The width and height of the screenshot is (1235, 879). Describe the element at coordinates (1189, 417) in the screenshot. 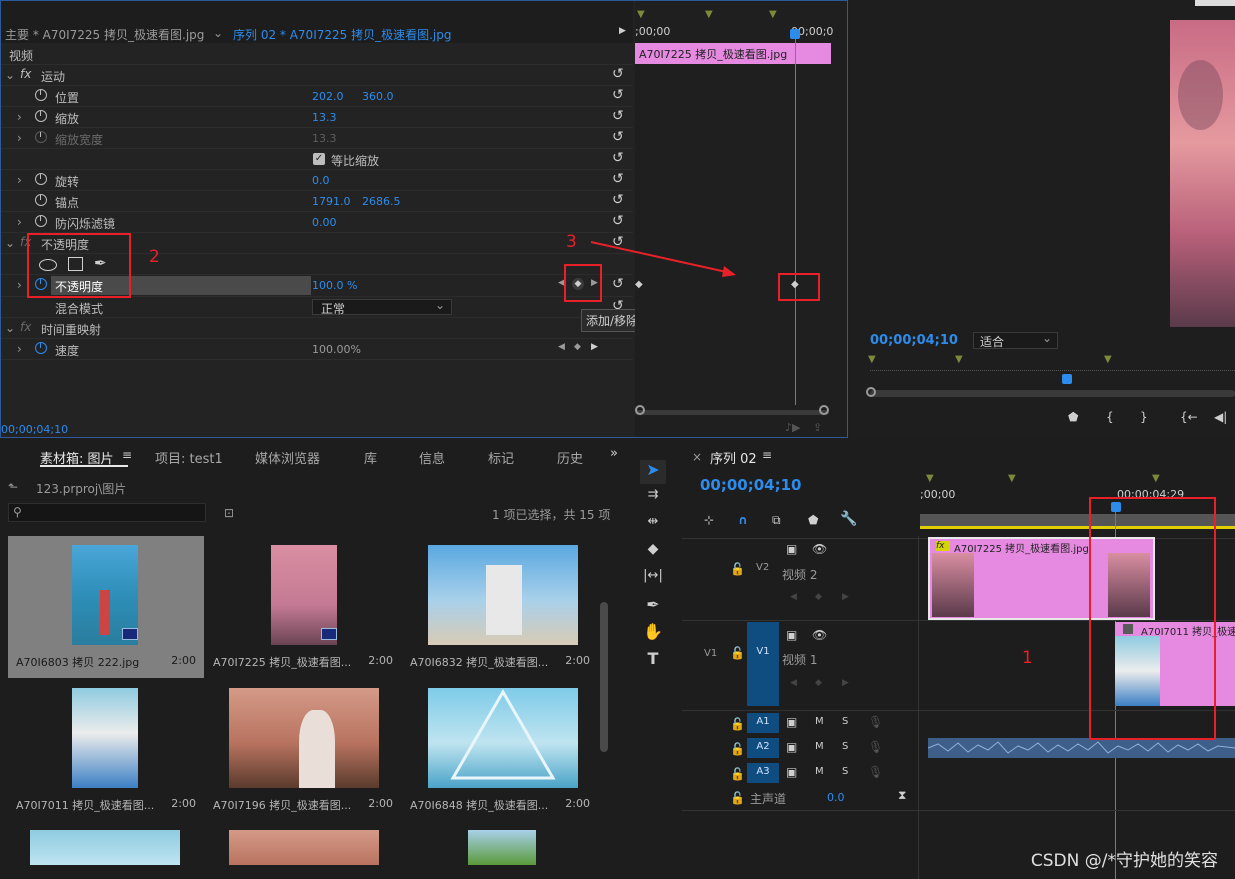

I see `go-to-in-icon: {←` at that location.